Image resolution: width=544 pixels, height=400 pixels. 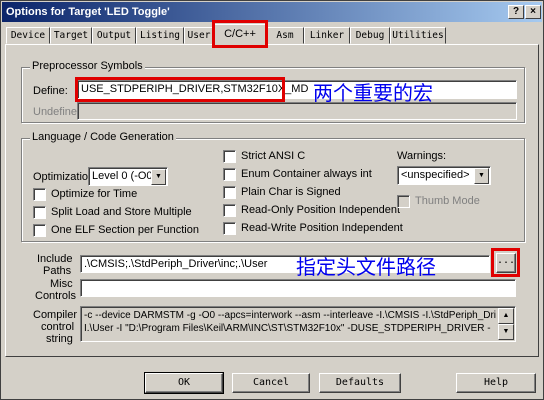 I want to click on compiler-scrollbar: ▲ ▼, so click(x=506, y=324).